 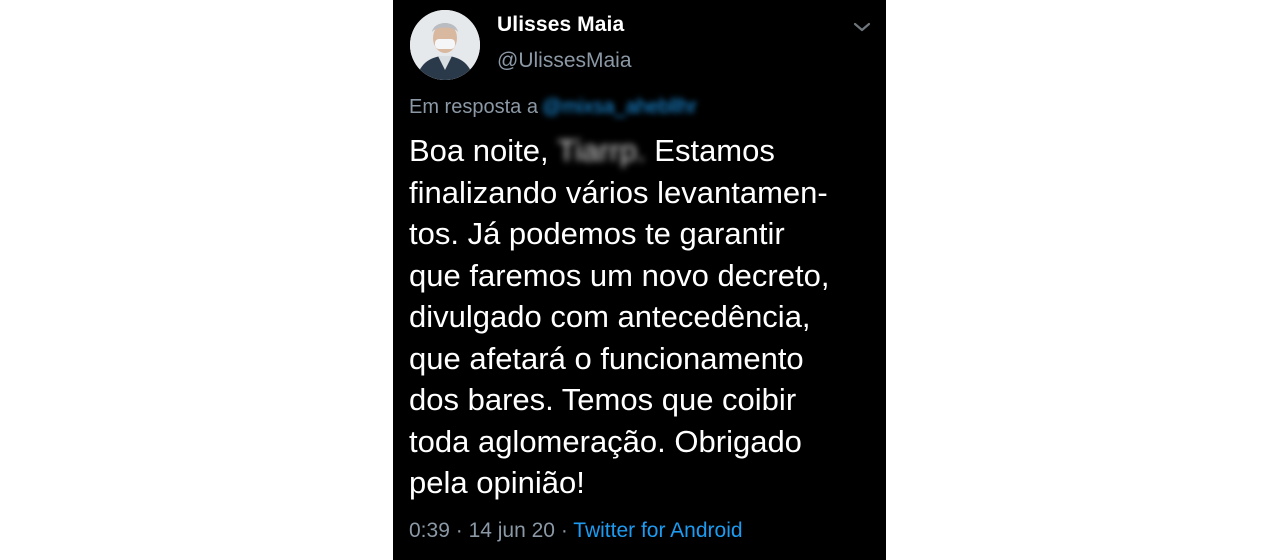 What do you see at coordinates (429, 530) in the screenshot?
I see `tweet-time: 0:39` at bounding box center [429, 530].